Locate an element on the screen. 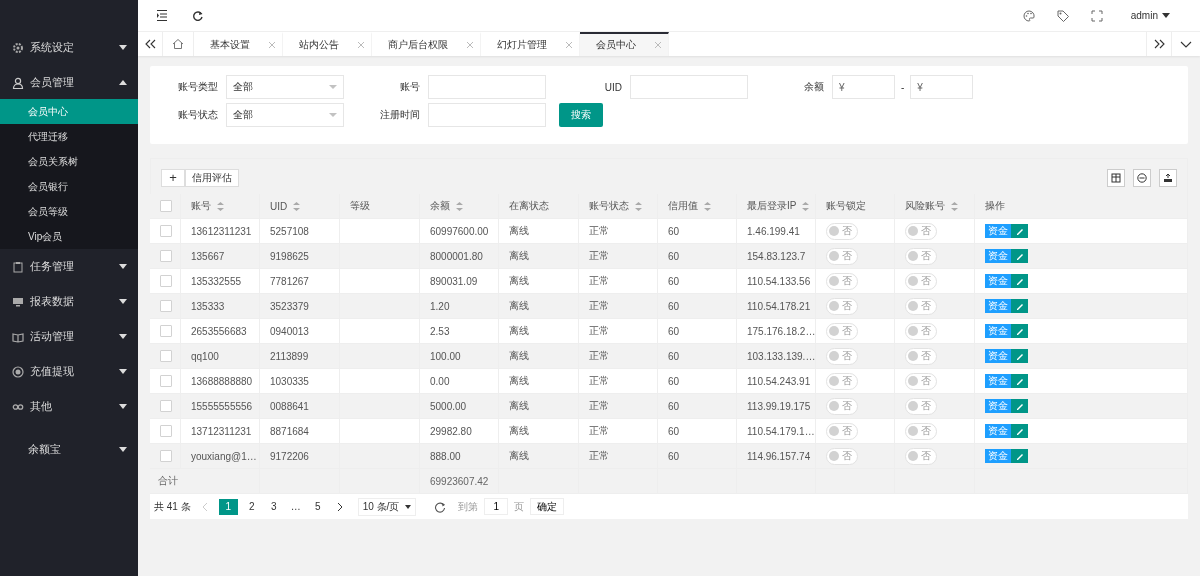 Image resolution: width=1200 pixels, height=576 pixels. table-cell: 154.83.123.7 is located at coordinates (776, 256).